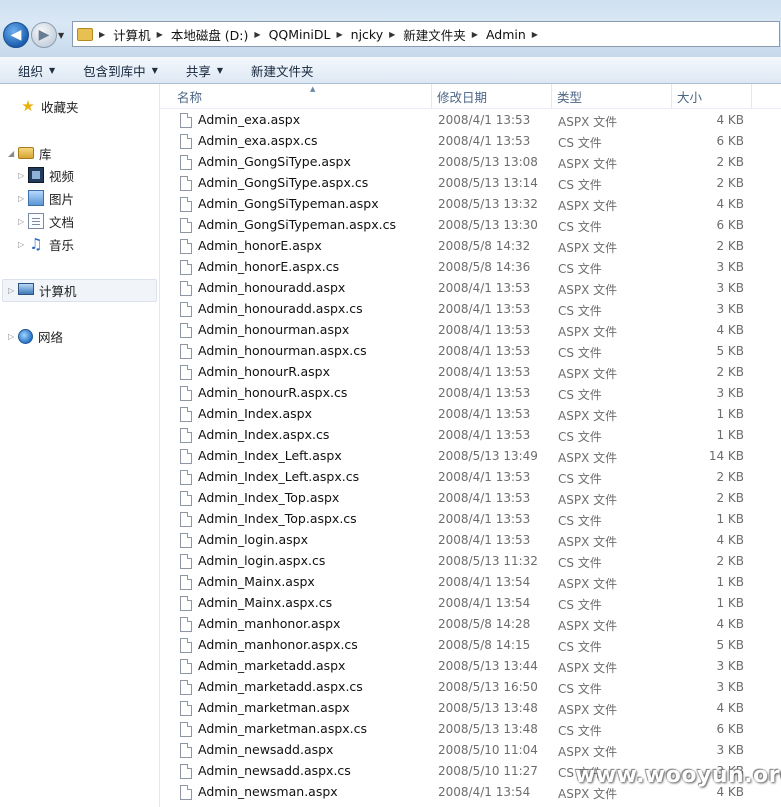 This screenshot has width=781, height=807. I want to click on breadcrumb-njcky: njcky, so click(367, 34).